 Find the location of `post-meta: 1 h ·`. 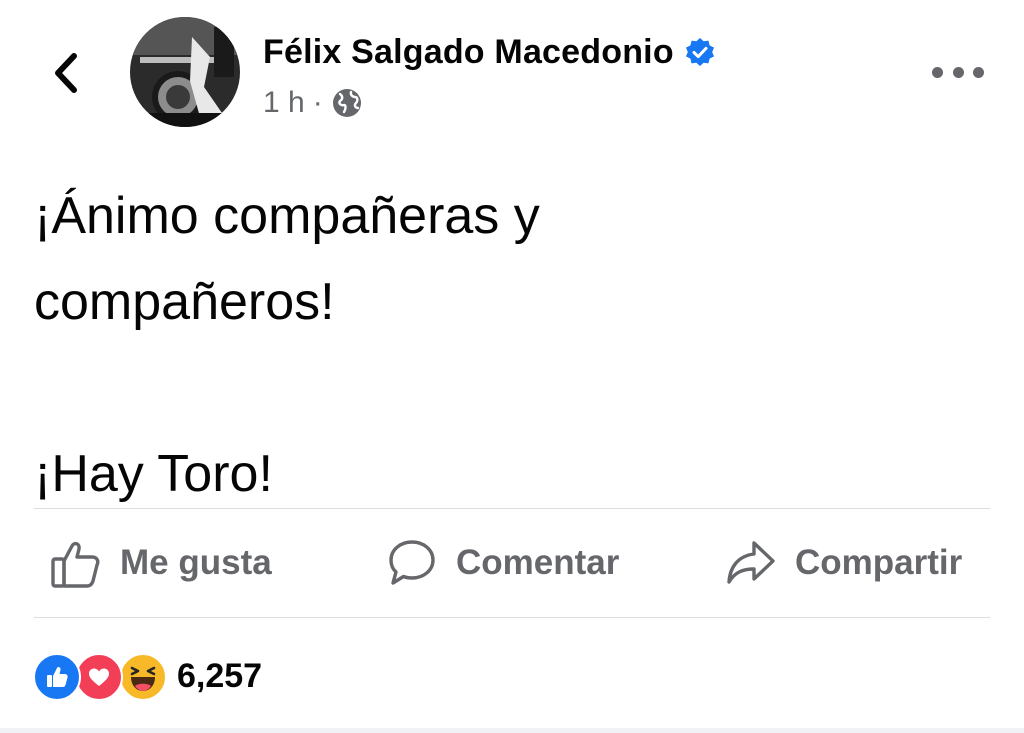

post-meta: 1 h · is located at coordinates (313, 103).